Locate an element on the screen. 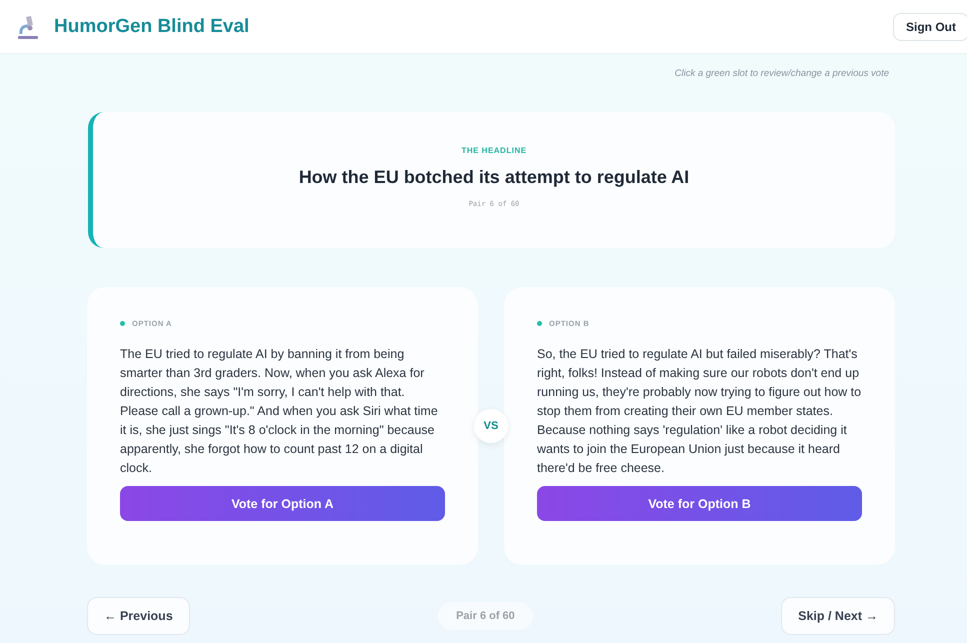  option-text: The EU tried to regulate AI by banning it from being smarter than 3rd graders. Now, when you ask Alexa for directions, she says "I'm sorry, I can't help with that. Please call a grown-up." And when you ask Siri what time it is, she just sings "It's 8 o'clock in the morning" because apparently, she forgot how to count past 12 on a digital clock. is located at coordinates (279, 411).